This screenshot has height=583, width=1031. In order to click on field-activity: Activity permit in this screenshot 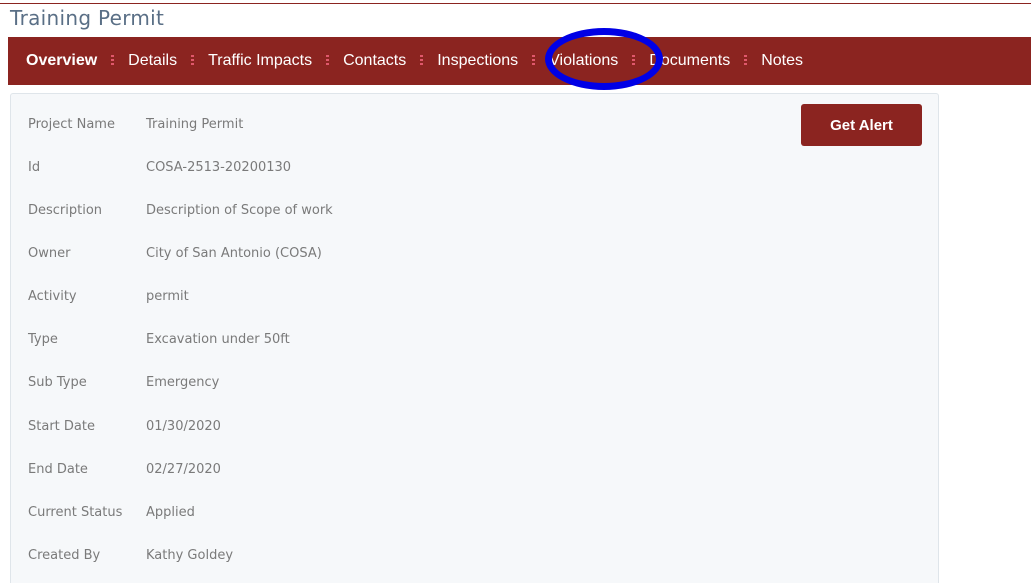, I will do `click(108, 299)`.